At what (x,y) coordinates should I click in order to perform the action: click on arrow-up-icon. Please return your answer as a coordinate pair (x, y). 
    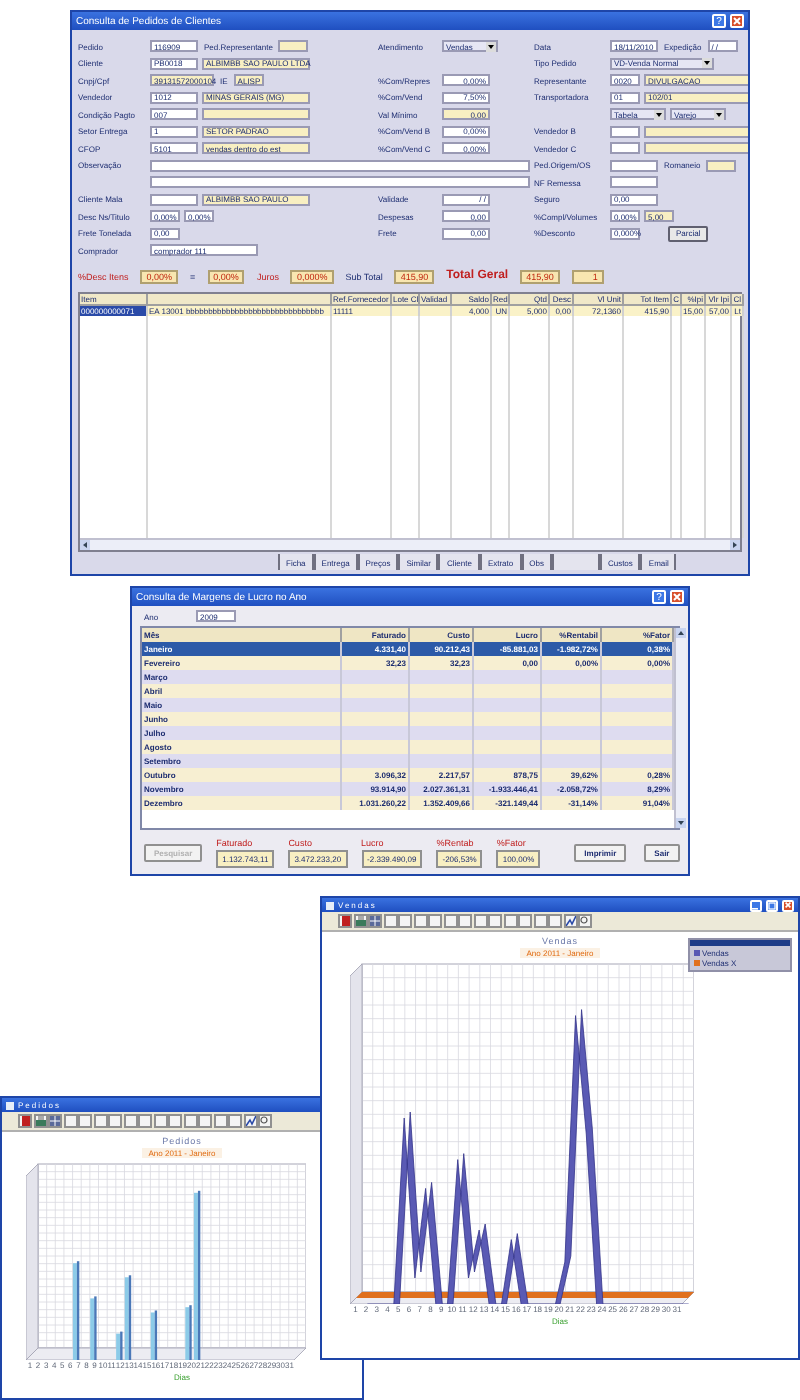
    Looking at the image, I should click on (681, 633).